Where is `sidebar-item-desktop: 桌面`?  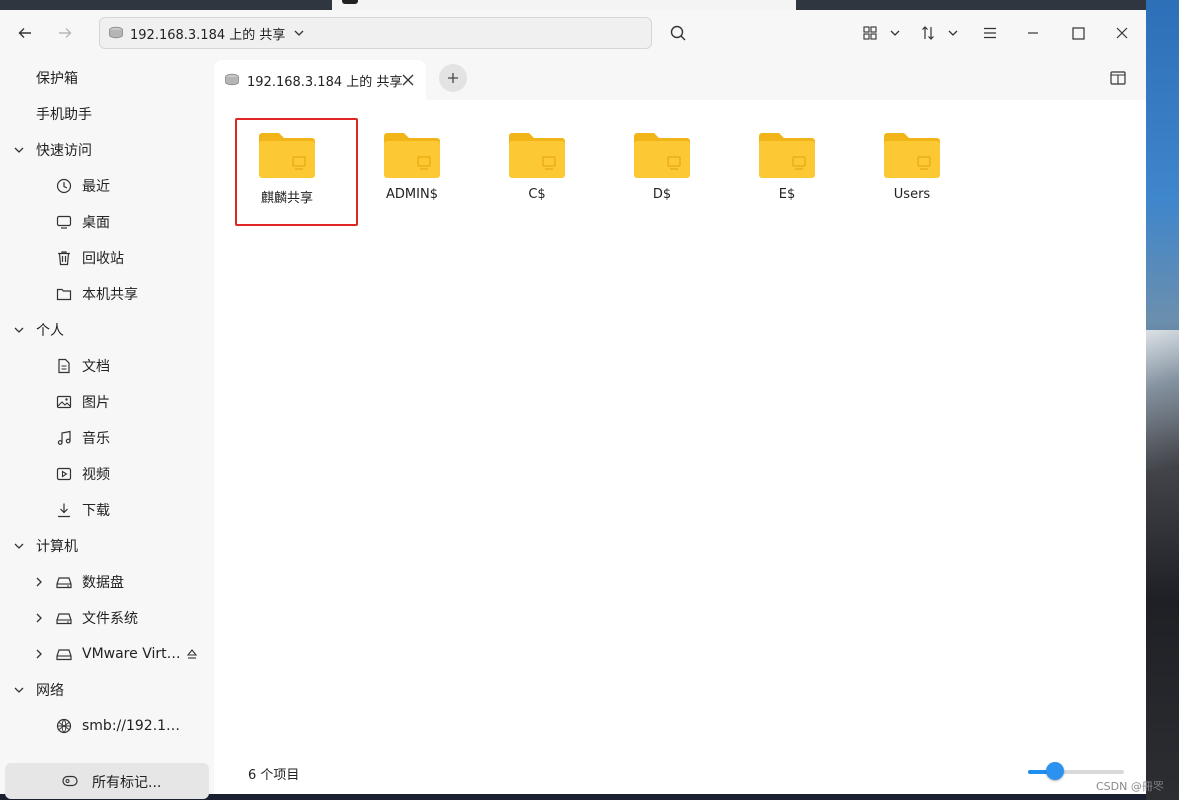
sidebar-item-desktop: 桌面 is located at coordinates (106, 222).